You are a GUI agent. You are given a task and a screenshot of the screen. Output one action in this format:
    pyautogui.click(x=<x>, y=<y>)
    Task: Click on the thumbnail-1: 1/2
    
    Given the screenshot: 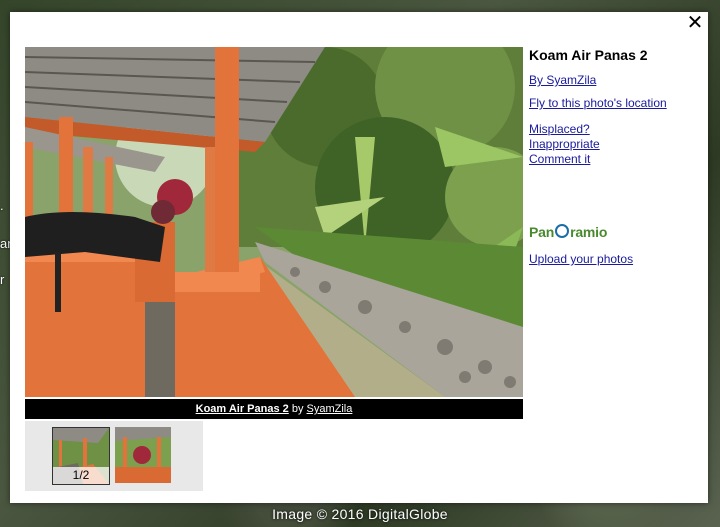 What is the action you would take?
    pyautogui.click(x=81, y=456)
    